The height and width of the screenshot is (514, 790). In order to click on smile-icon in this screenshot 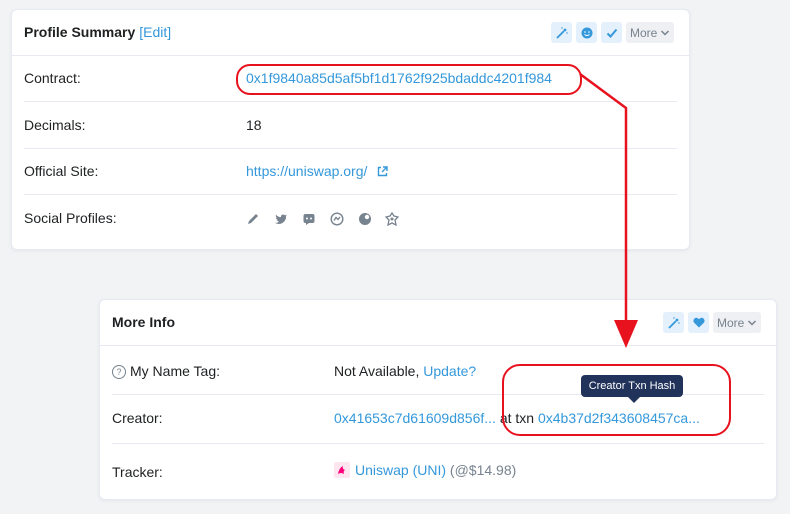, I will do `click(586, 32)`.